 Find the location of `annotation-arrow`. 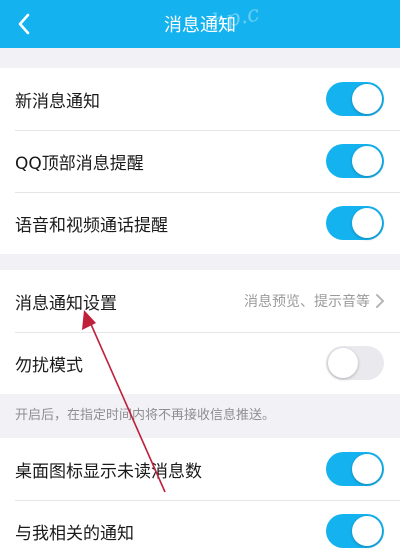

annotation-arrow is located at coordinates (124, 401).